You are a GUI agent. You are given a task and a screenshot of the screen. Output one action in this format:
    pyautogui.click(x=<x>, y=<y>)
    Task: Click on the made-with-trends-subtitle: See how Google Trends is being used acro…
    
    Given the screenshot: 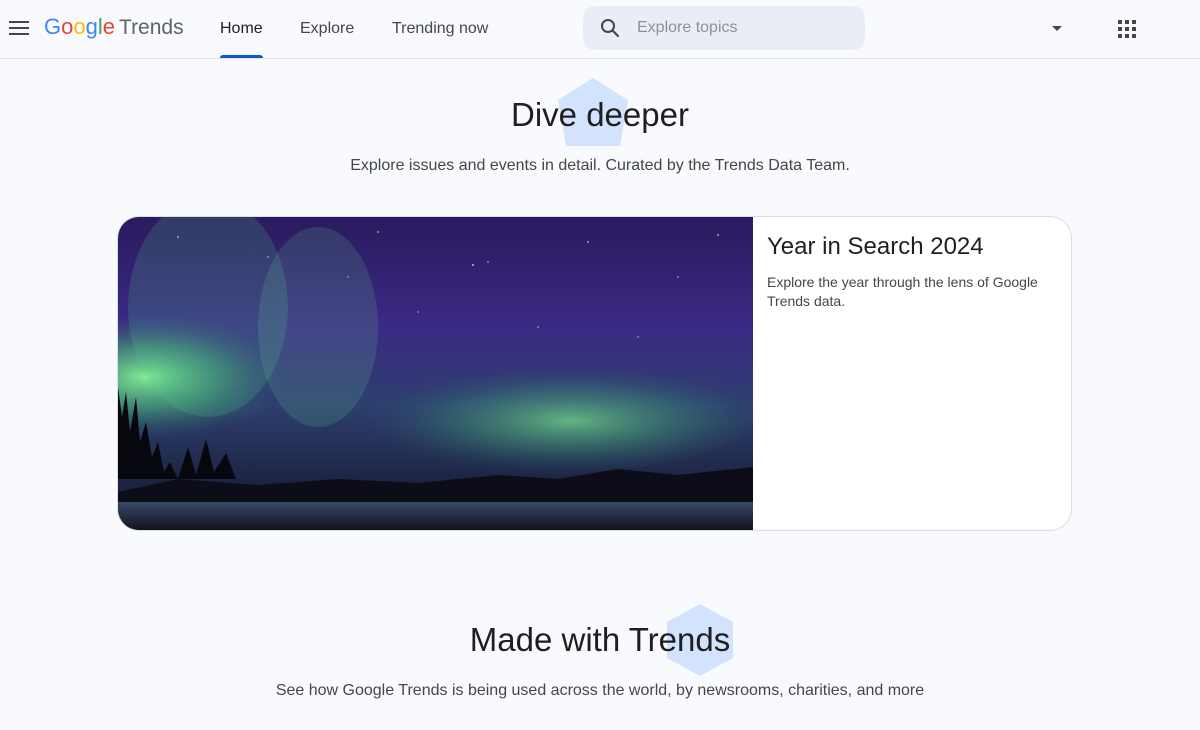 What is the action you would take?
    pyautogui.click(x=600, y=690)
    